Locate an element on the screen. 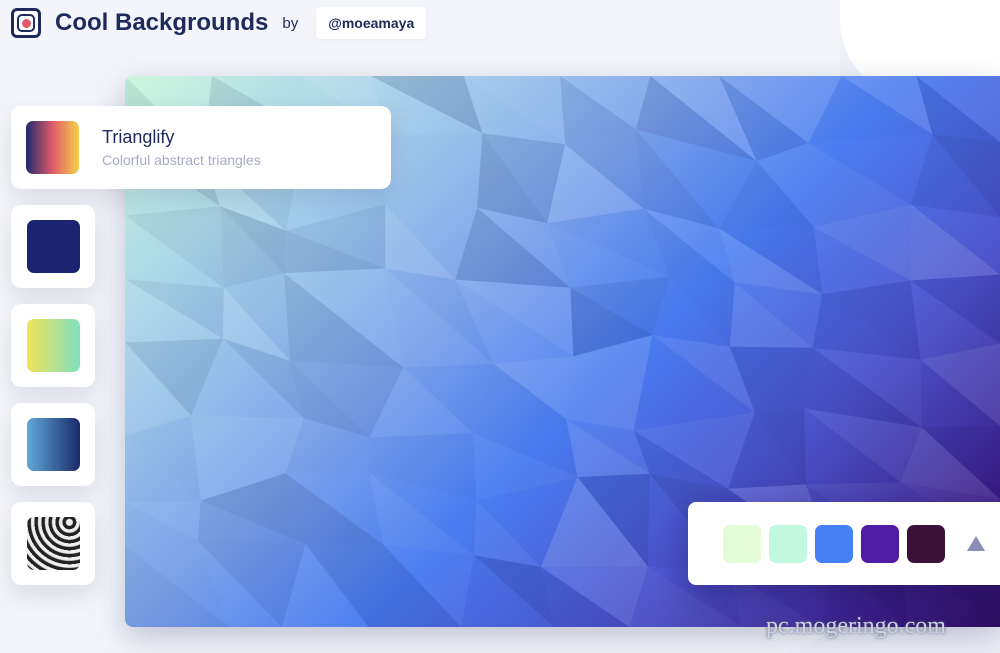  option-solid-navy is located at coordinates (53, 246).